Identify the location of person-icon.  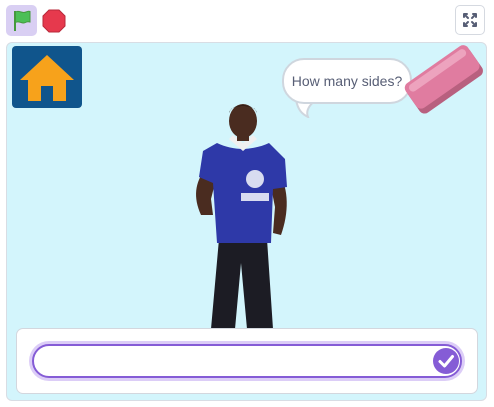
(241, 216).